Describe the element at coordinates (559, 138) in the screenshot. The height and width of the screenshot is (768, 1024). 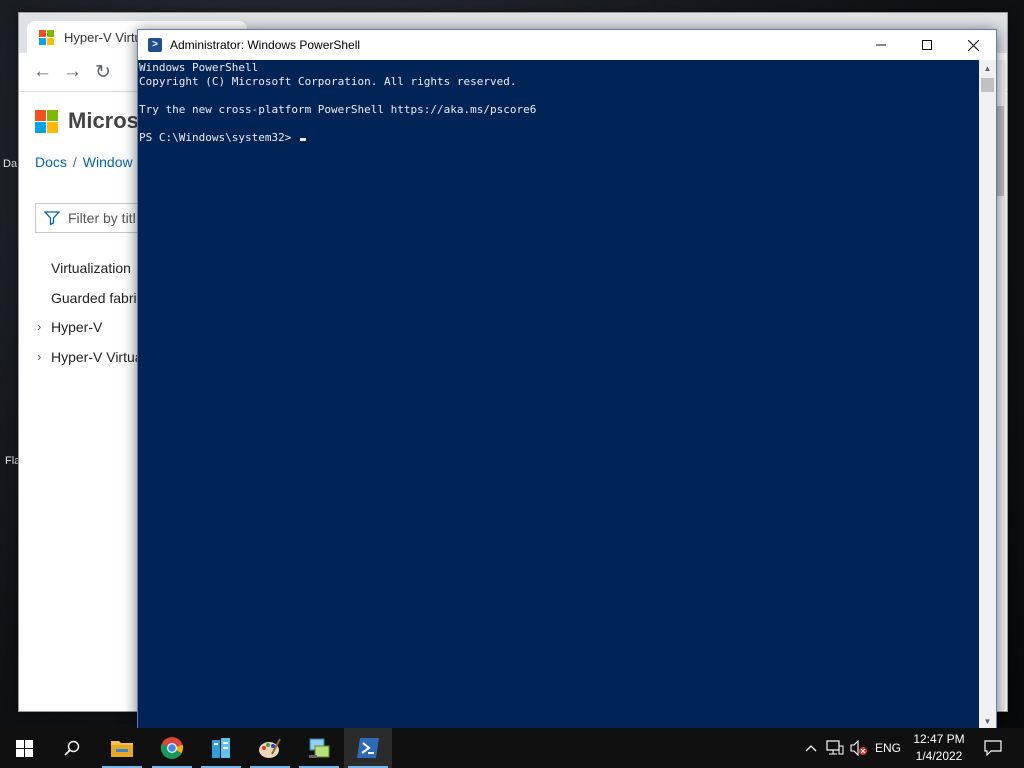
I see `prompt-line: PS C:\Windows\system32>` at that location.